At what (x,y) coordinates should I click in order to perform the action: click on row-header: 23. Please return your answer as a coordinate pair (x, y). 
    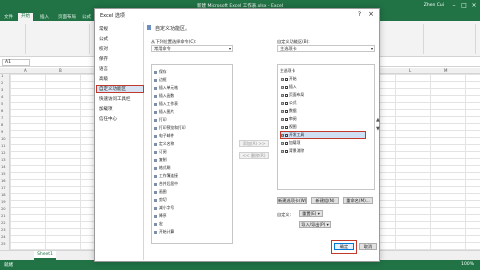
    Looking at the image, I should click on (3, 230).